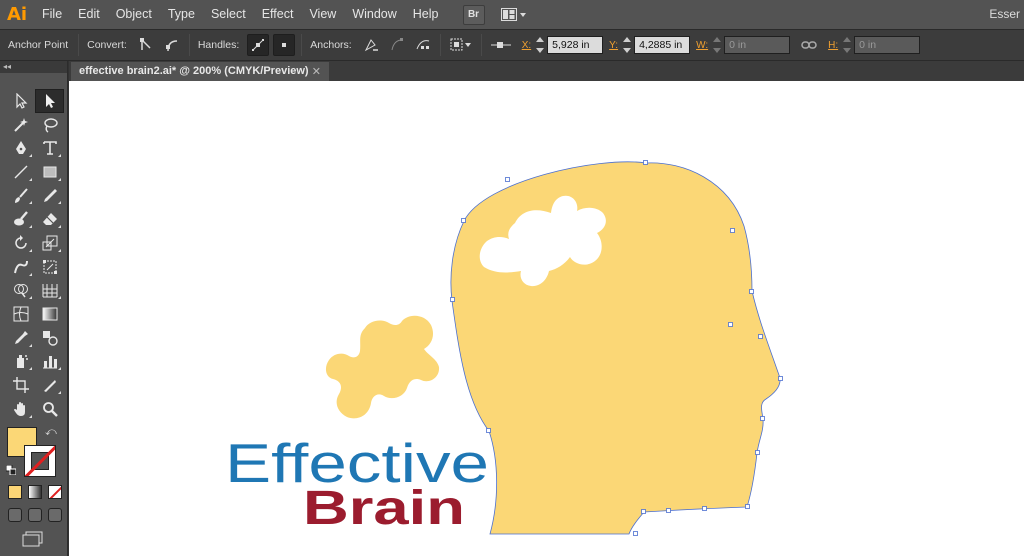  What do you see at coordinates (49, 172) in the screenshot?
I see `rectangle-tool` at bounding box center [49, 172].